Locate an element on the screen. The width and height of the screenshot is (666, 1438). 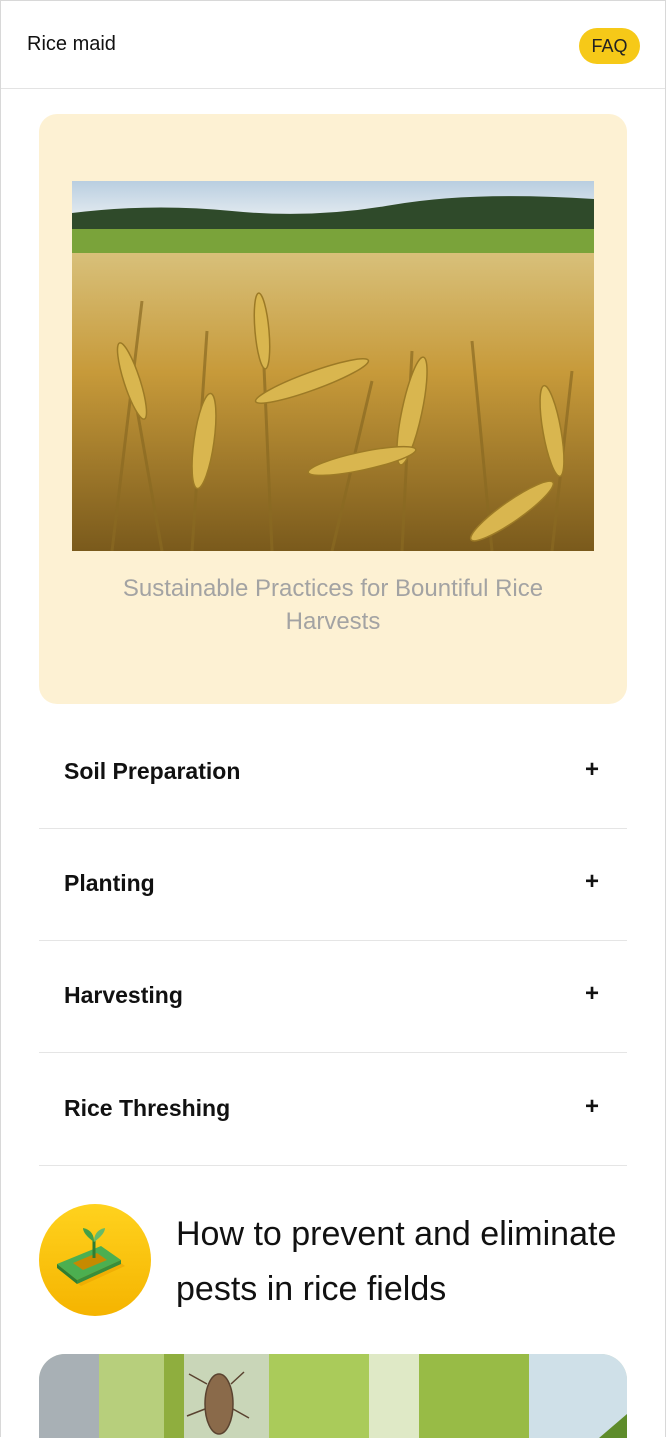
insect-on-rice-stalk-photo is located at coordinates (333, 1396).